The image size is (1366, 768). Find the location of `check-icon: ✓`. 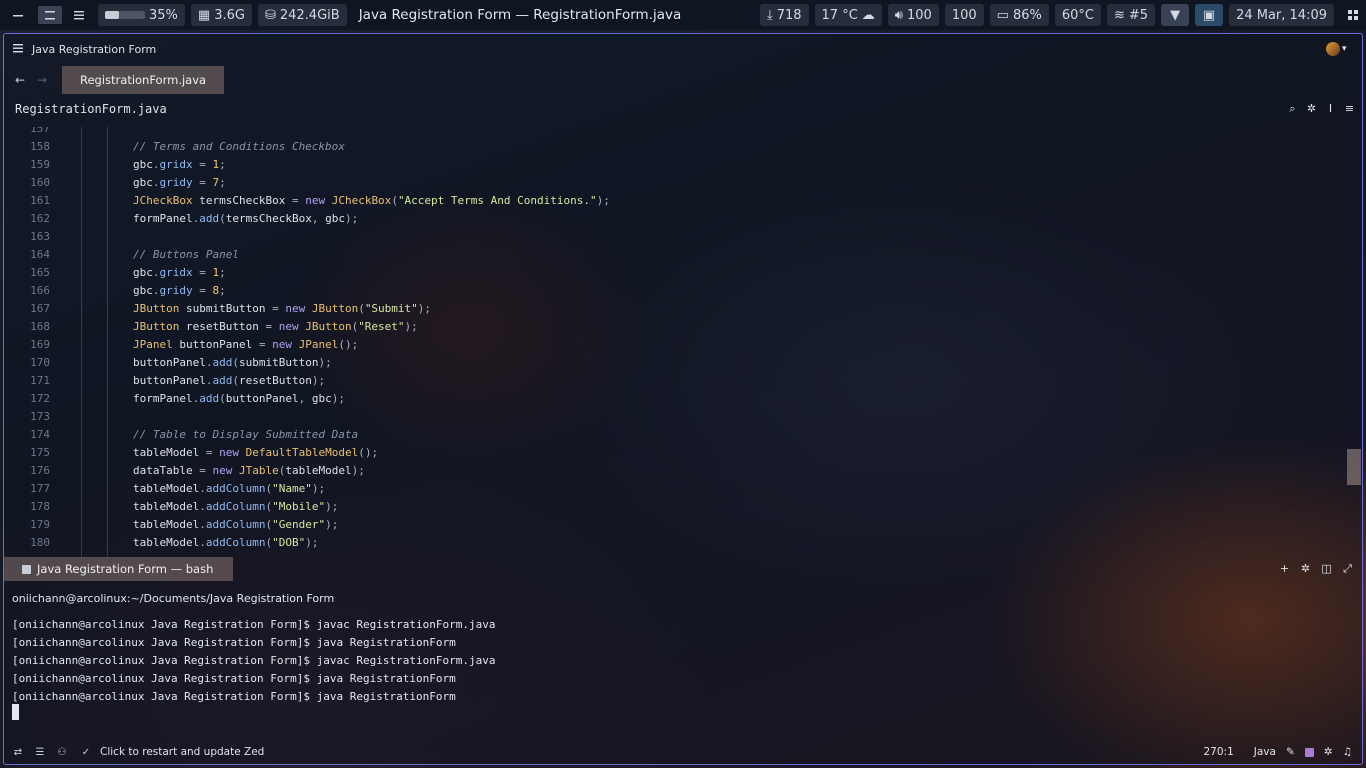

check-icon: ✓ is located at coordinates (86, 752).